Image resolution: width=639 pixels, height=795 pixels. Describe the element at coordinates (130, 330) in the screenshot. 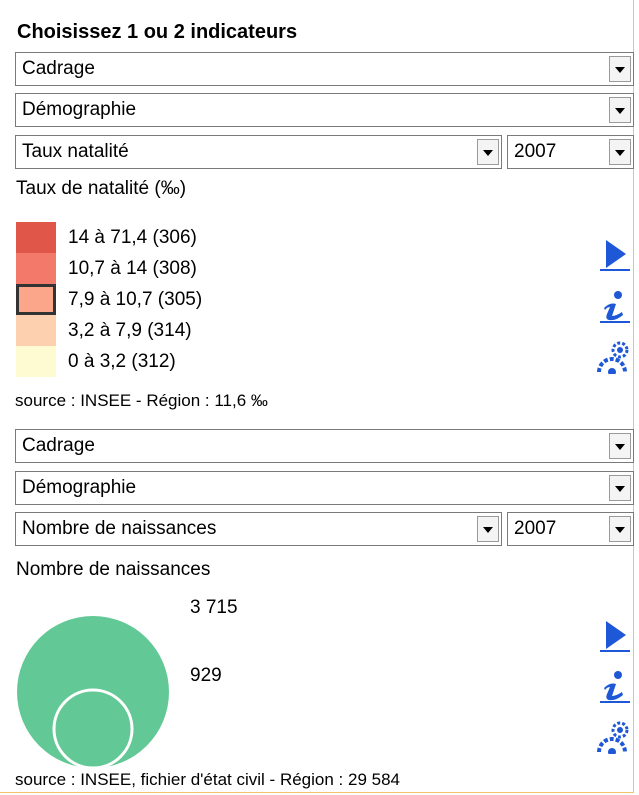

I see `legend-label-4: 3,2 à 7,9 (314)` at that location.